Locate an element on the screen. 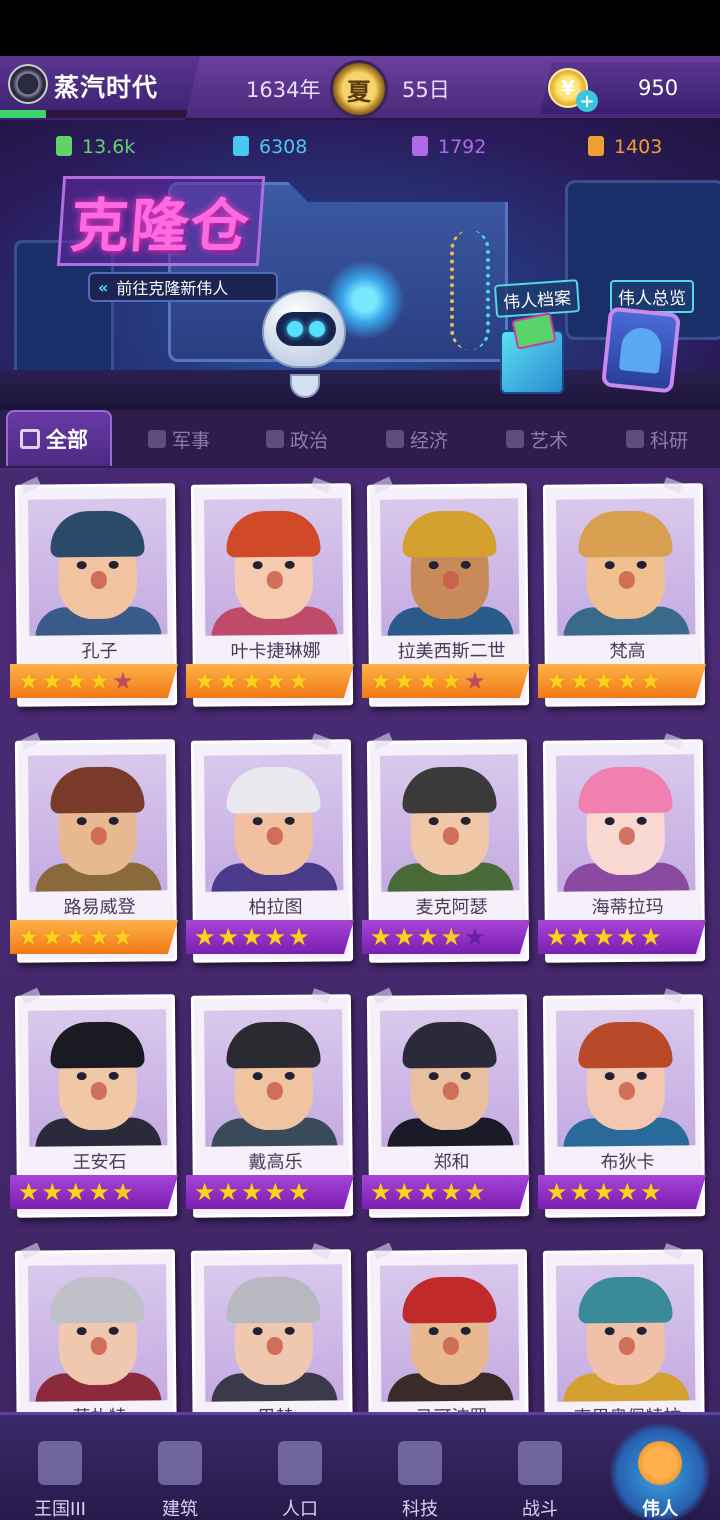  great-person-card: 马可波罗 is located at coordinates (448, 1328).